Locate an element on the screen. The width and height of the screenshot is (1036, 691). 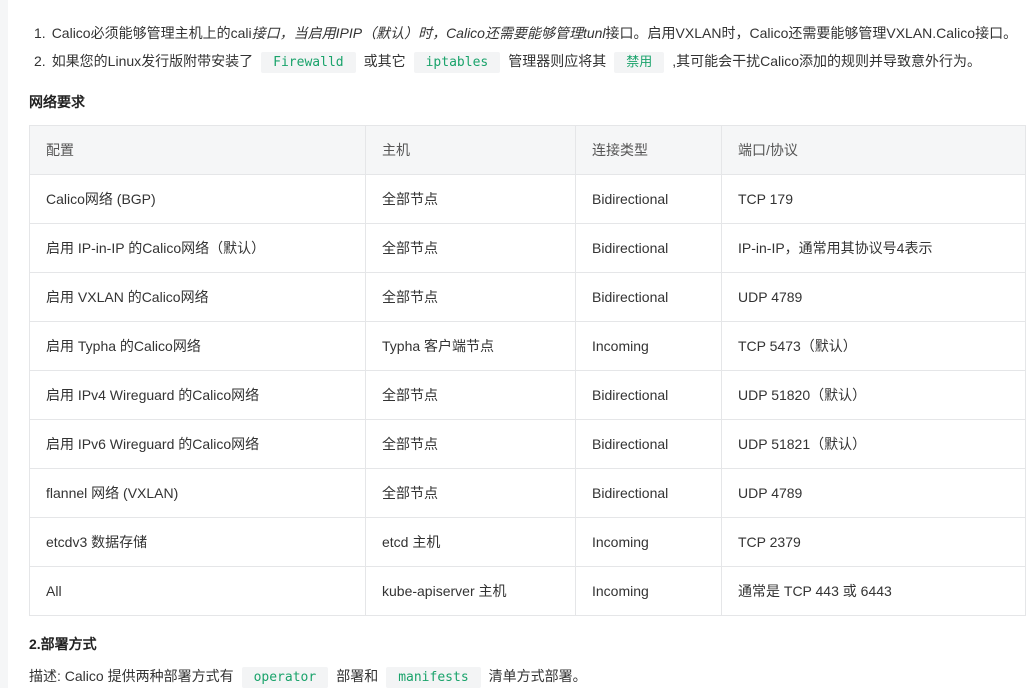
inline-code-firewalld: Firewalld is located at coordinates (308, 62).